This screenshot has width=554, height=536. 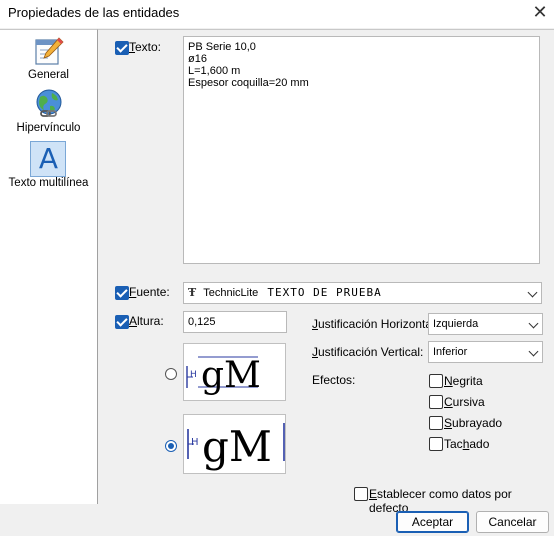 I want to click on globe-link-icon, so click(x=48, y=103).